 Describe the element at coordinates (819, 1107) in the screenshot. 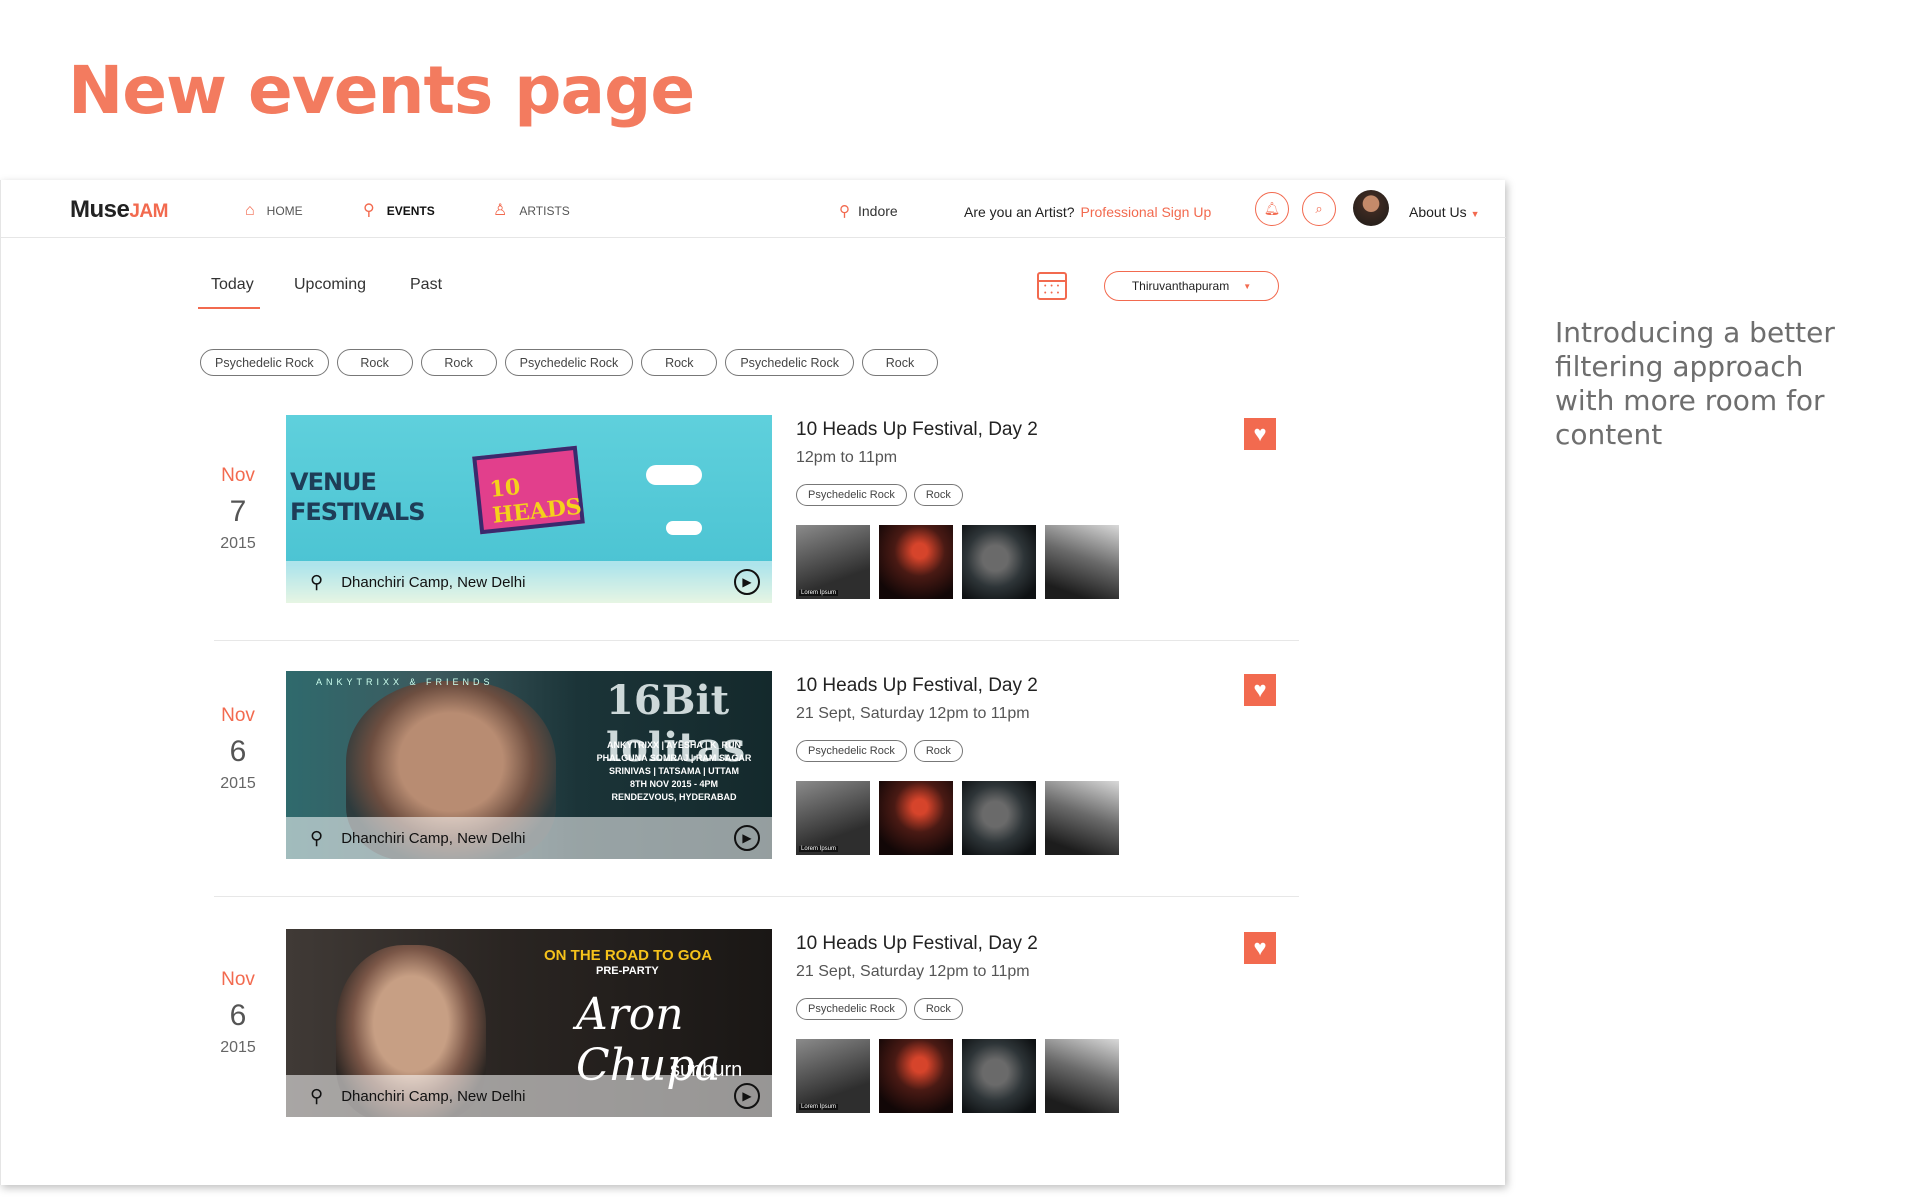

I see `thumbnail-caption: Lorem Ipsum` at that location.